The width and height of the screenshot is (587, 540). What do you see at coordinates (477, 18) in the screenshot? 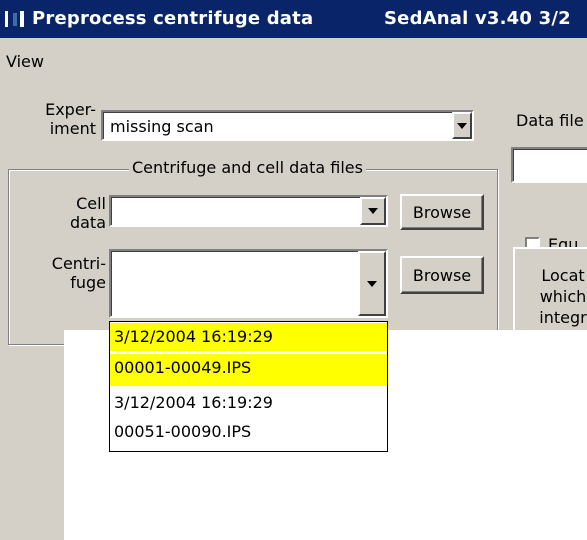
I see `app-version: SedAnal v3.40 3/2` at bounding box center [477, 18].